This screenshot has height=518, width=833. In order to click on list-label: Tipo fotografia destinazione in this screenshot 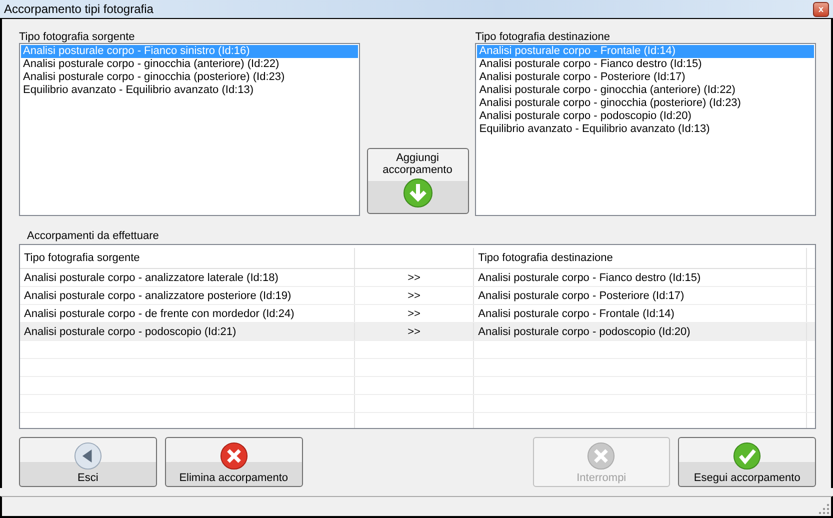, I will do `click(543, 37)`.